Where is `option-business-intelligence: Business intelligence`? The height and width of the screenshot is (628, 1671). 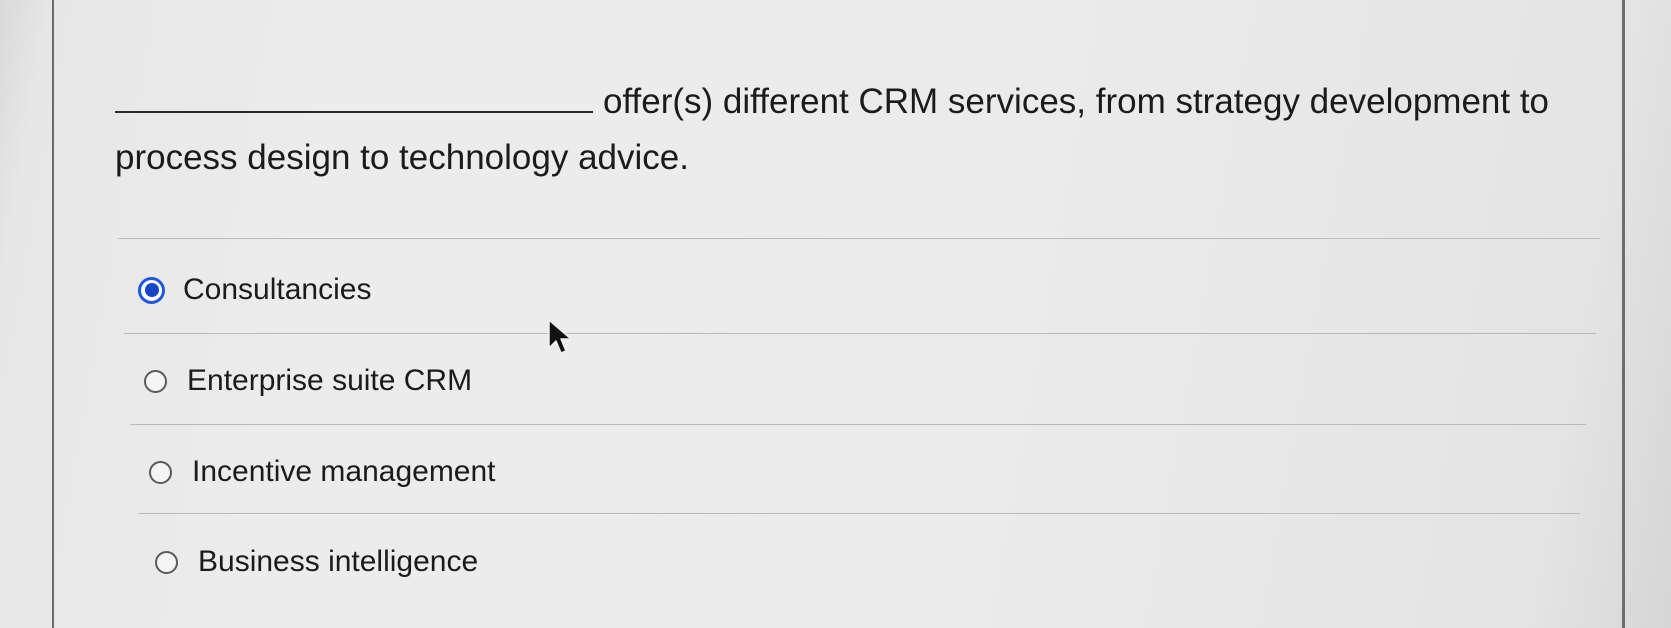 option-business-intelligence: Business intelligence is located at coordinates (316, 562).